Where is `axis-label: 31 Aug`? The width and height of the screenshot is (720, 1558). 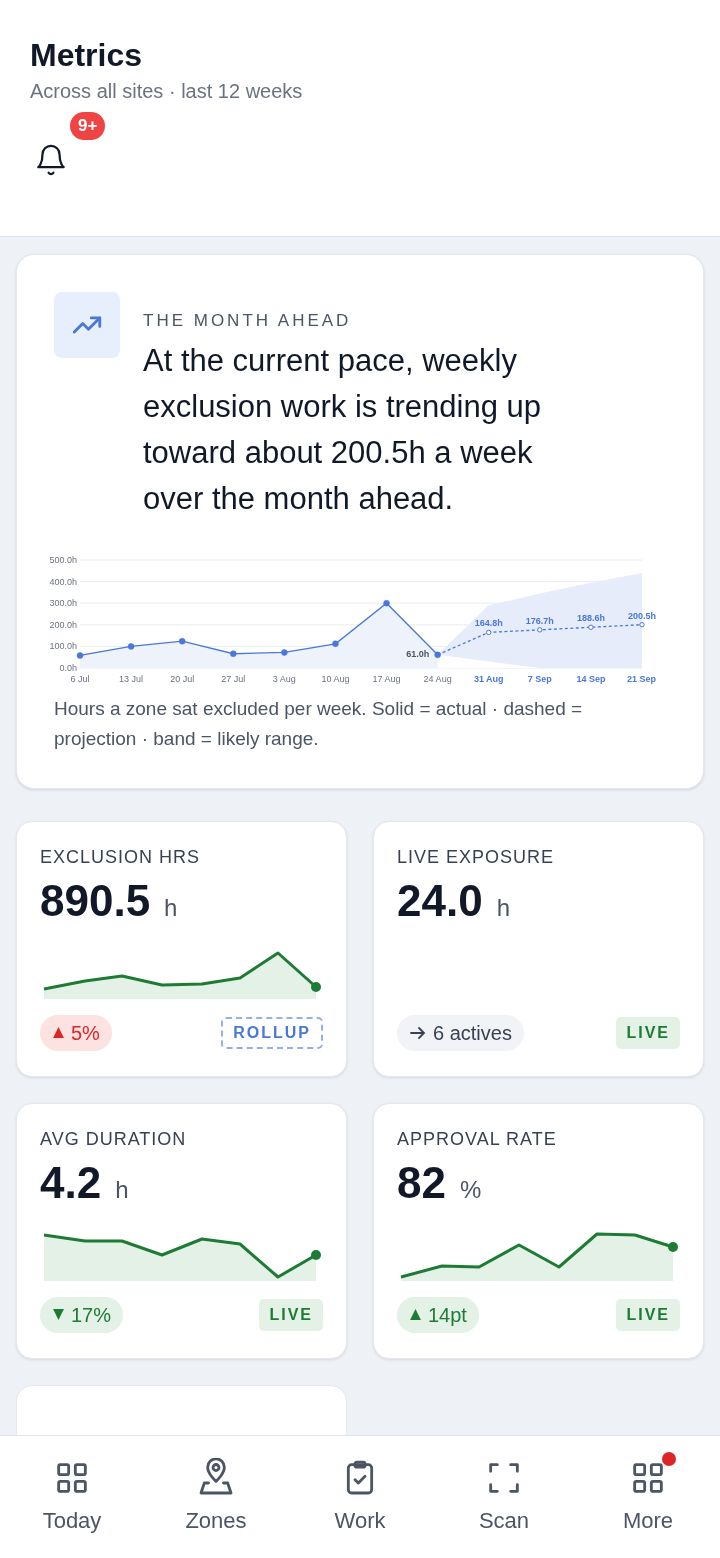
axis-label: 31 Aug is located at coordinates (488, 678).